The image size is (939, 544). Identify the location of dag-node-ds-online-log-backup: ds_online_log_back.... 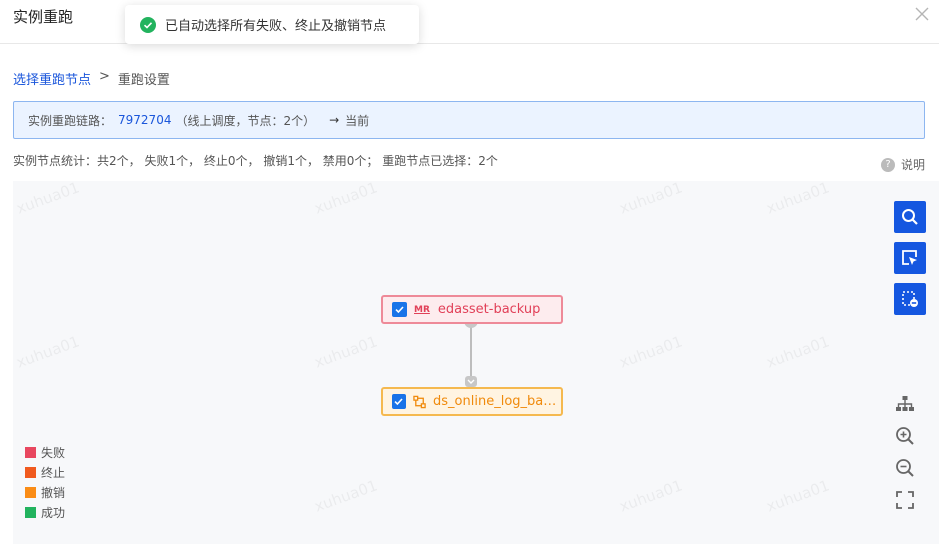
(472, 401).